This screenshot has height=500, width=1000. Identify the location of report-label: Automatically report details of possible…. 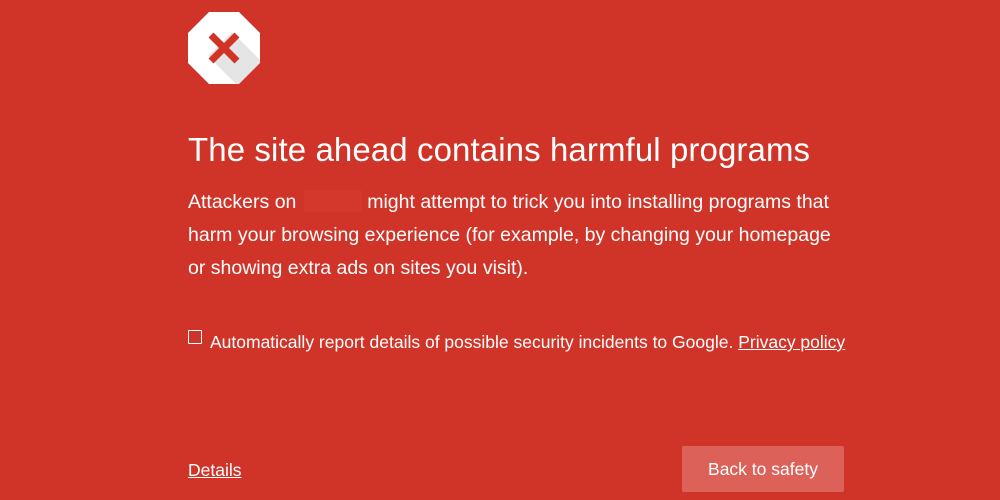
(472, 342).